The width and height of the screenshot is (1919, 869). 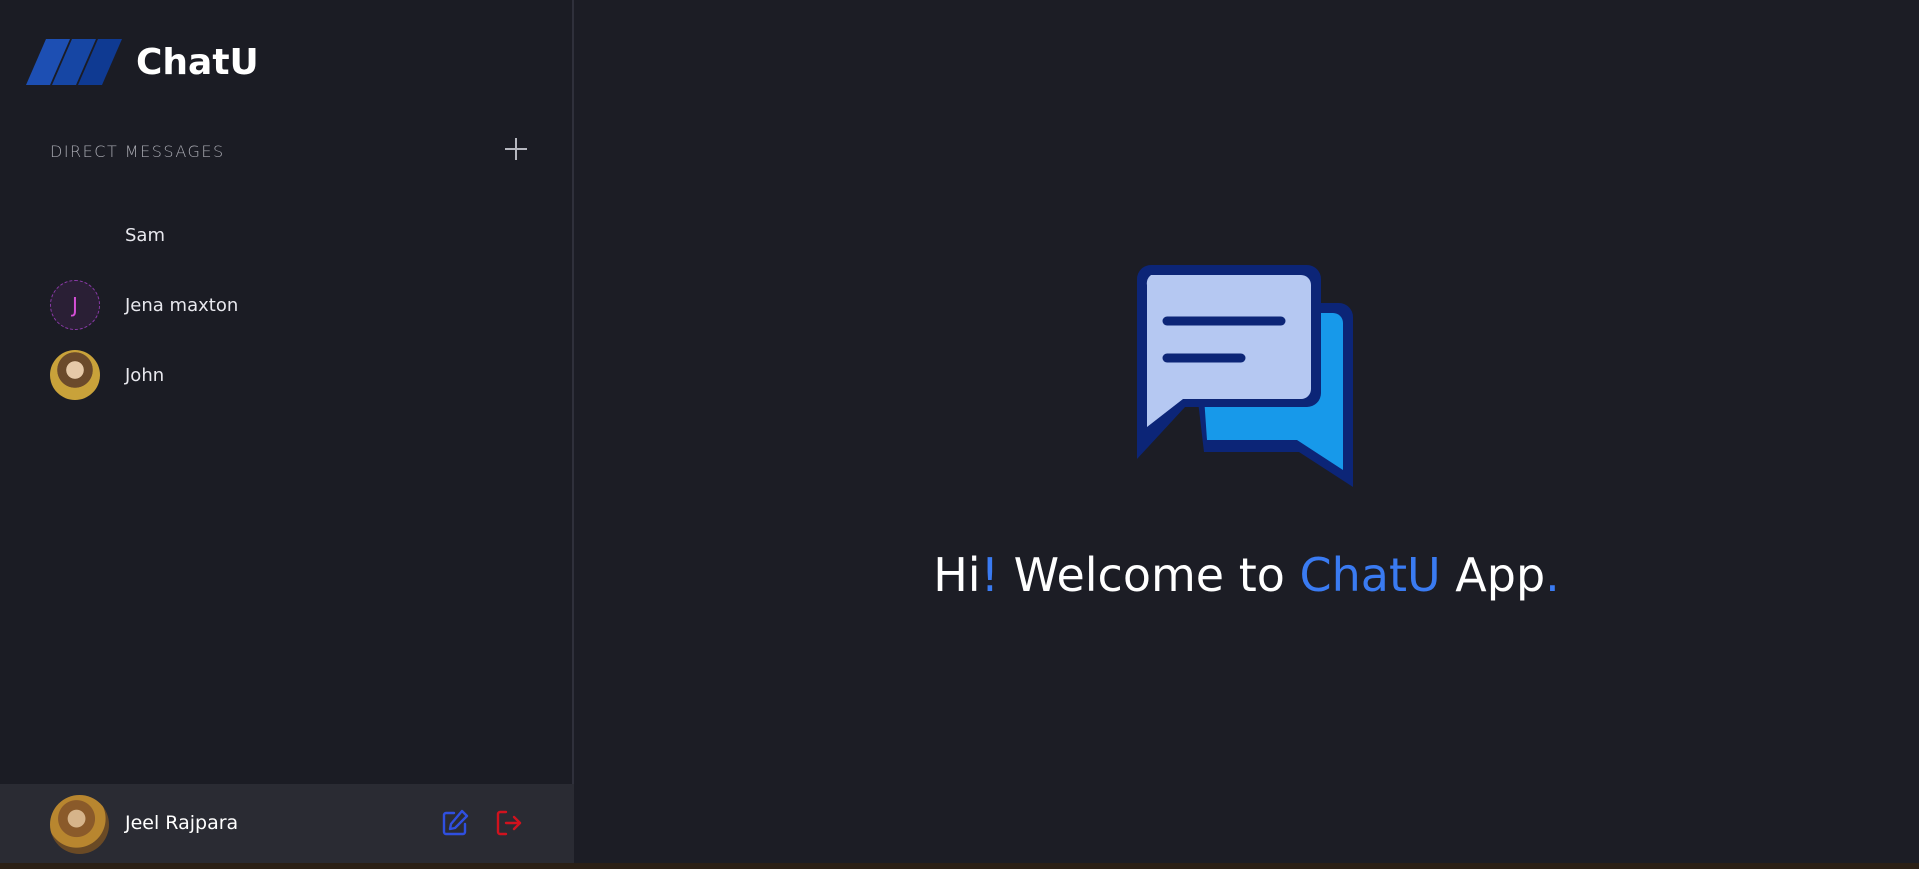 I want to click on logout-icon, so click(x=509, y=823).